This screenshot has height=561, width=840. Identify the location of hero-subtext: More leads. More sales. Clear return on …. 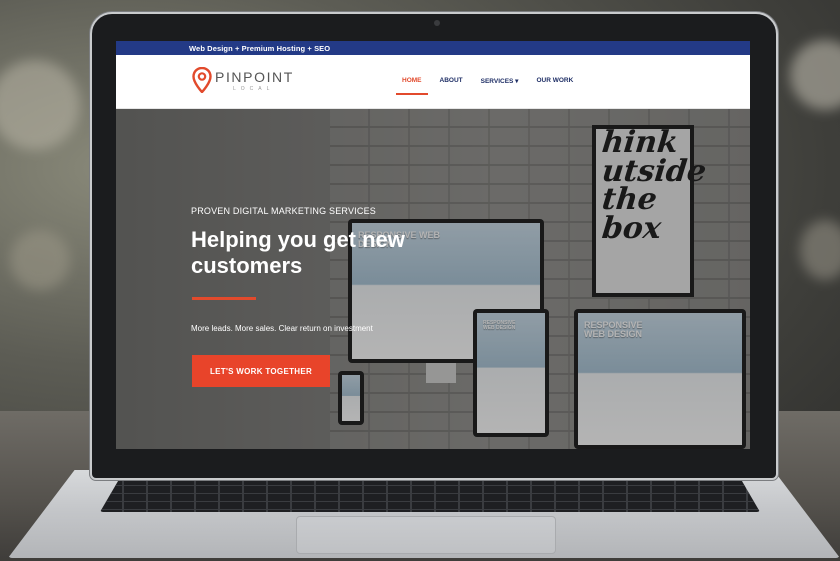
(282, 328).